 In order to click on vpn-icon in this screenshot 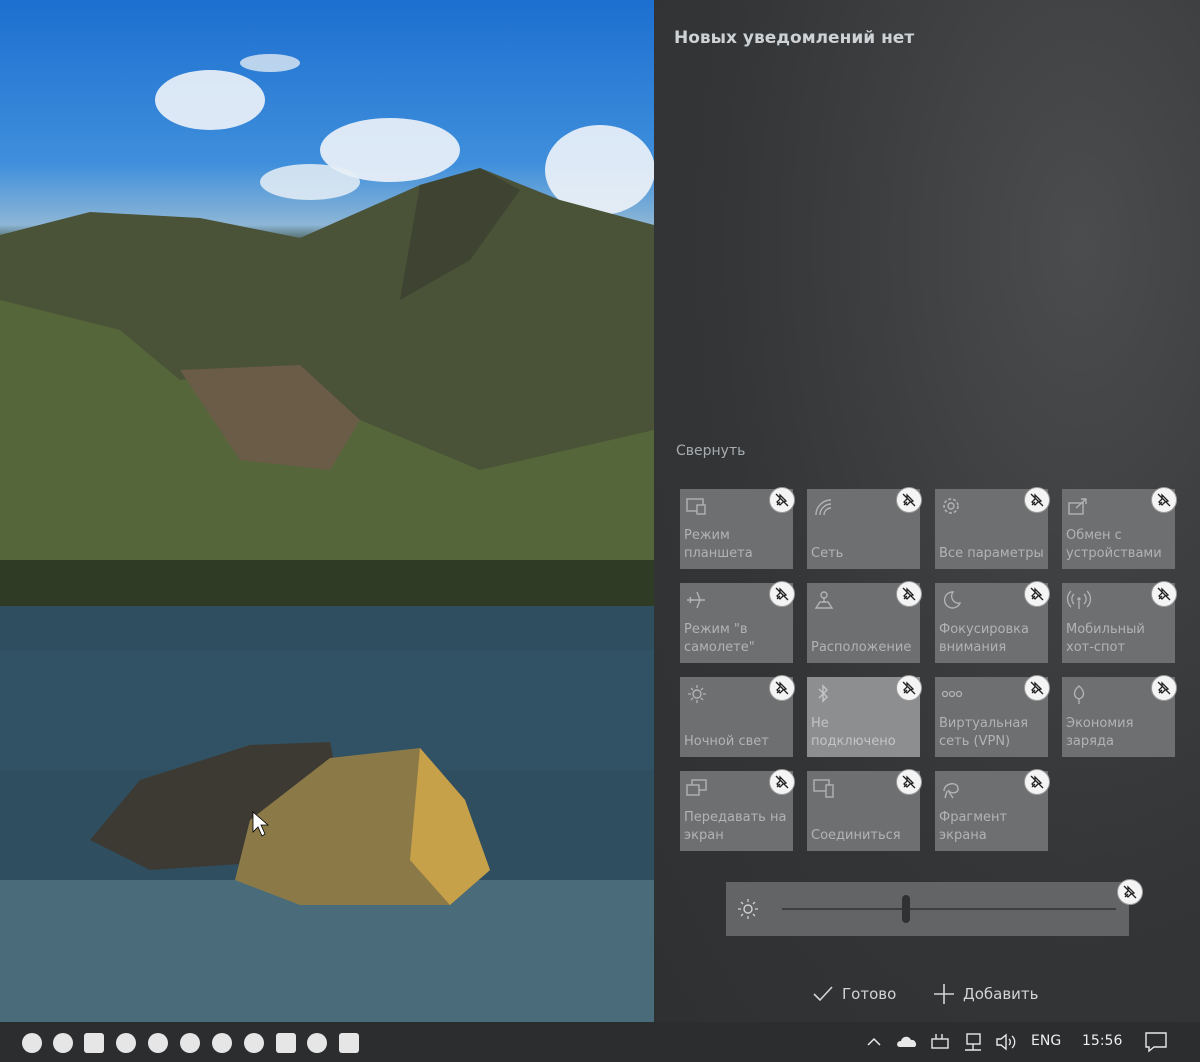, I will do `click(952, 694)`.